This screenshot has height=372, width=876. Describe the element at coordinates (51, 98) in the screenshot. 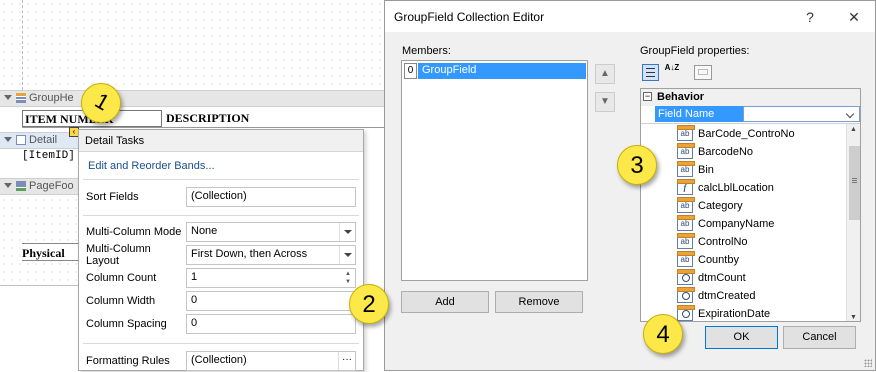

I see `group-header-label: GroupHe` at that location.